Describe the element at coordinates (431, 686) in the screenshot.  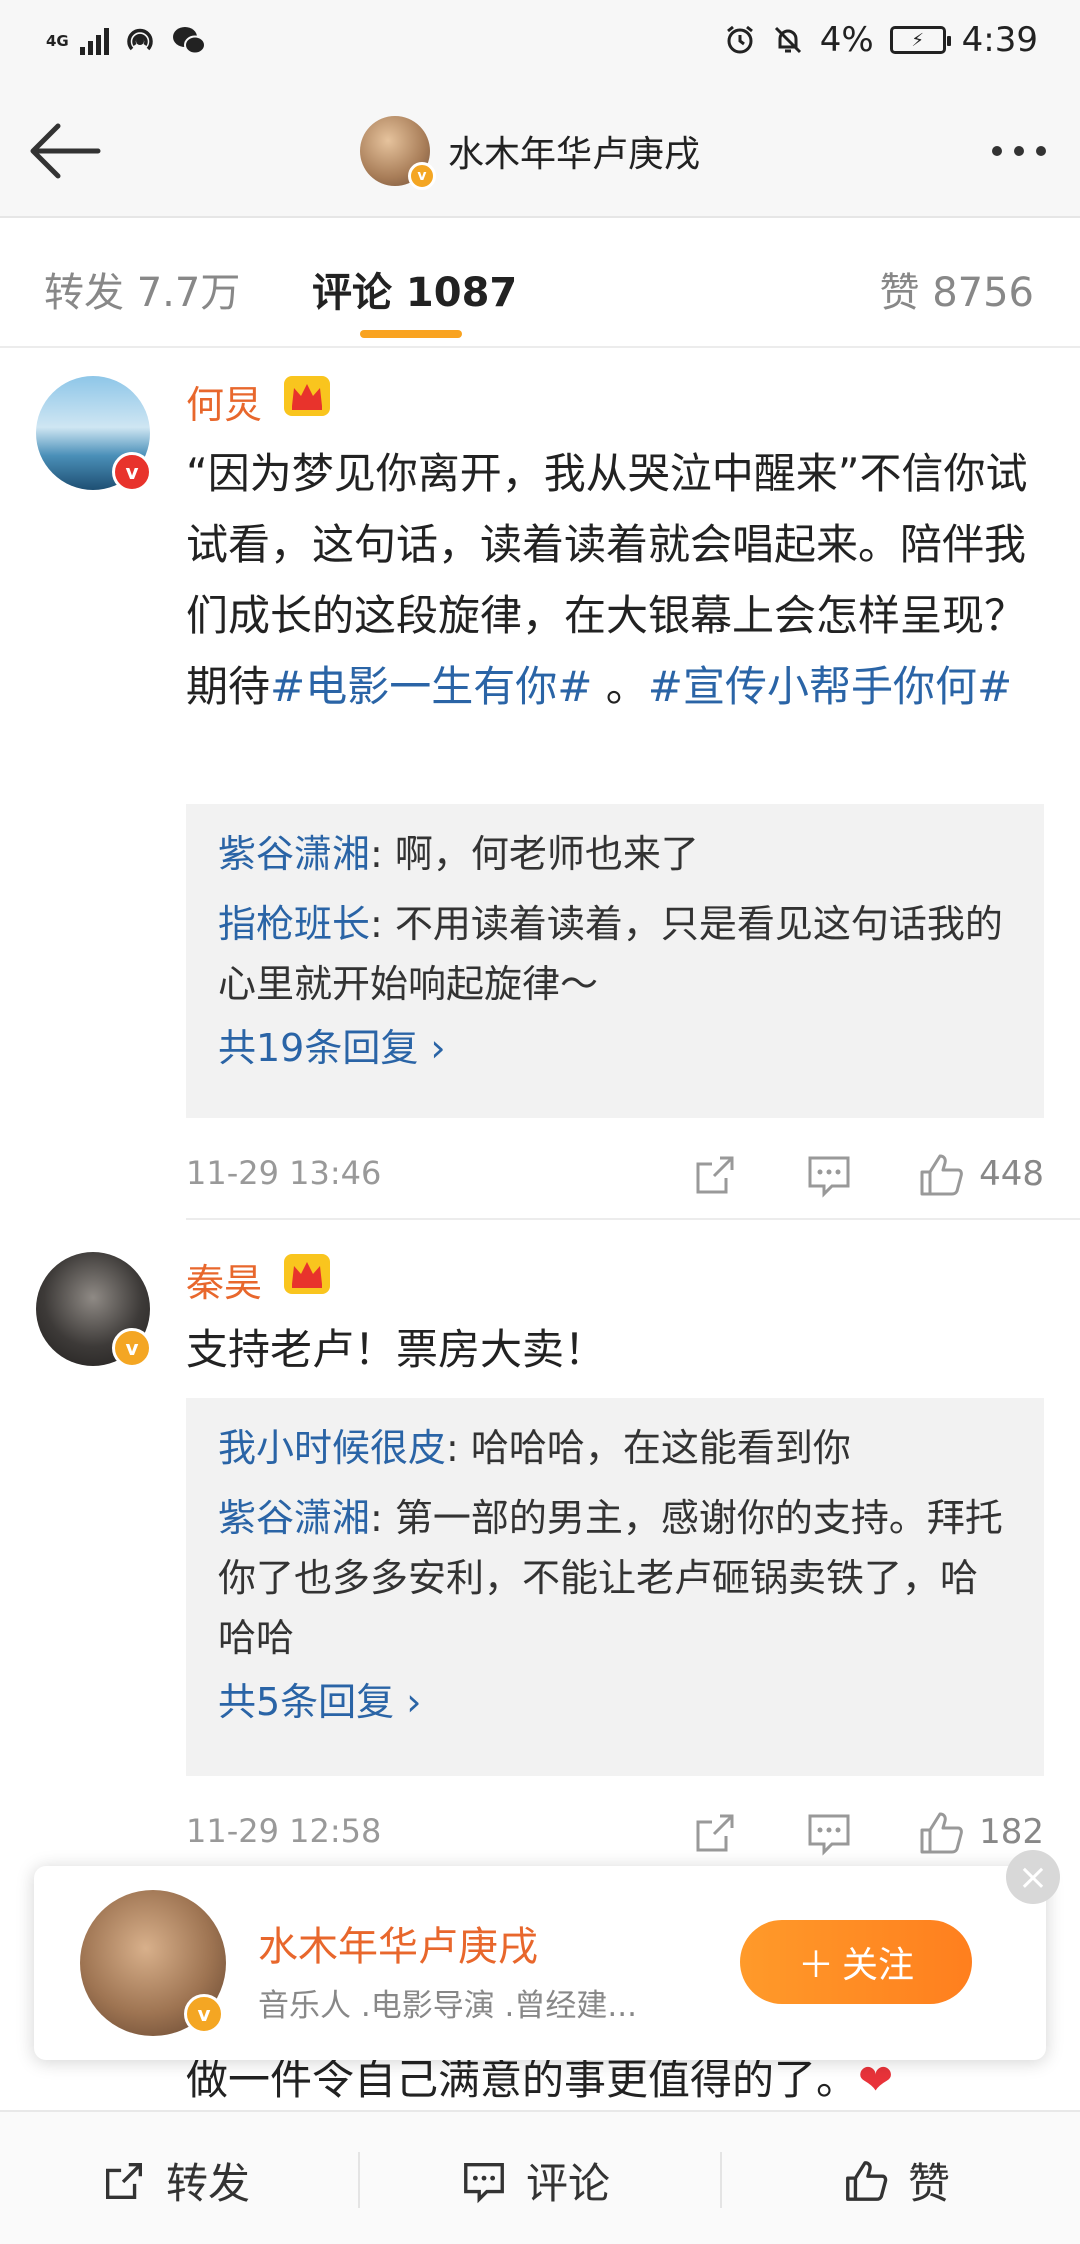
I see `hashtag-link: #电影一生有你#` at that location.